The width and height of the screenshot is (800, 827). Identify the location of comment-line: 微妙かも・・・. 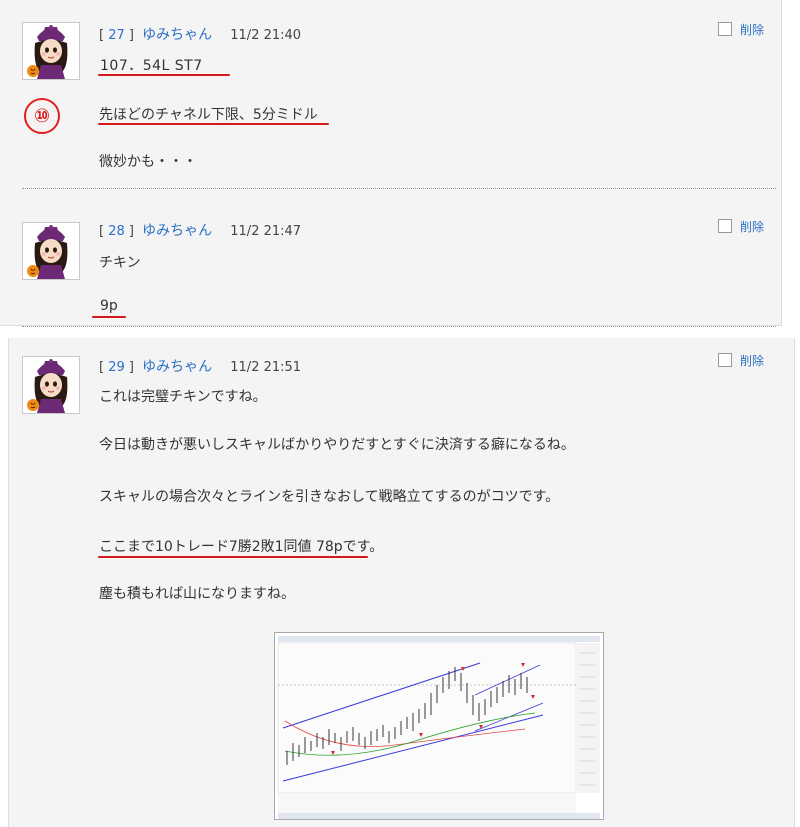
(148, 162).